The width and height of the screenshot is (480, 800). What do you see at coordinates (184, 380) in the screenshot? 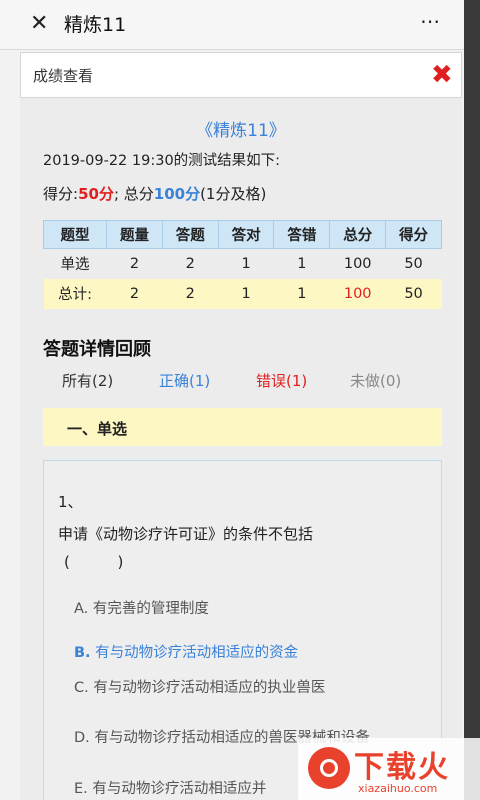
I see `filter-correct-tab: 正确(1)` at bounding box center [184, 380].